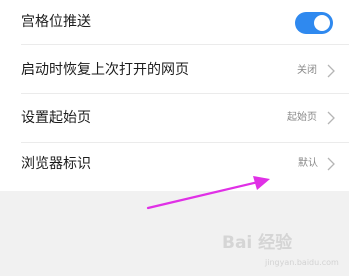 The image size is (349, 276). What do you see at coordinates (308, 163) in the screenshot?
I see `settings-row-value: 默认` at bounding box center [308, 163].